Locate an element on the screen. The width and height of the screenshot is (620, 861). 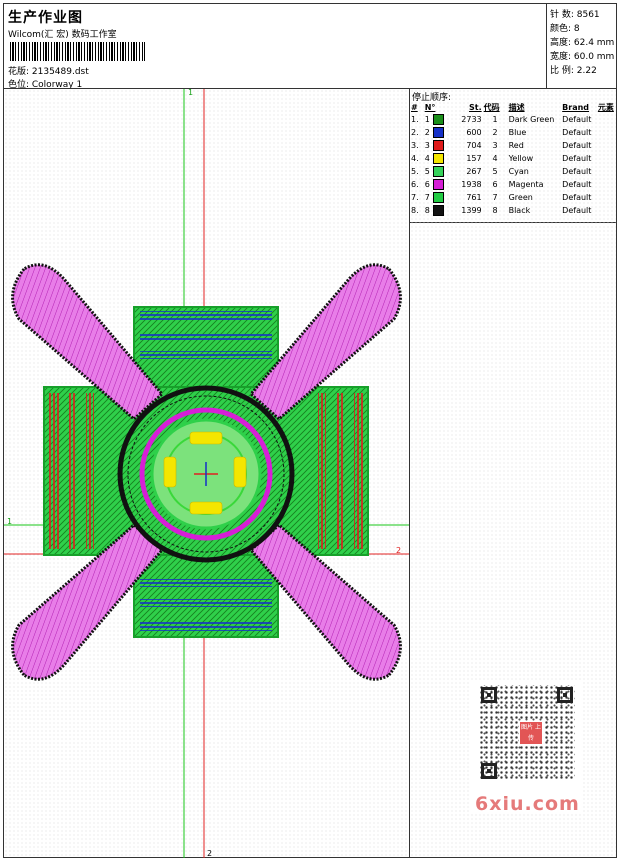
row-stitches: 1938 is located at coordinates (471, 184).